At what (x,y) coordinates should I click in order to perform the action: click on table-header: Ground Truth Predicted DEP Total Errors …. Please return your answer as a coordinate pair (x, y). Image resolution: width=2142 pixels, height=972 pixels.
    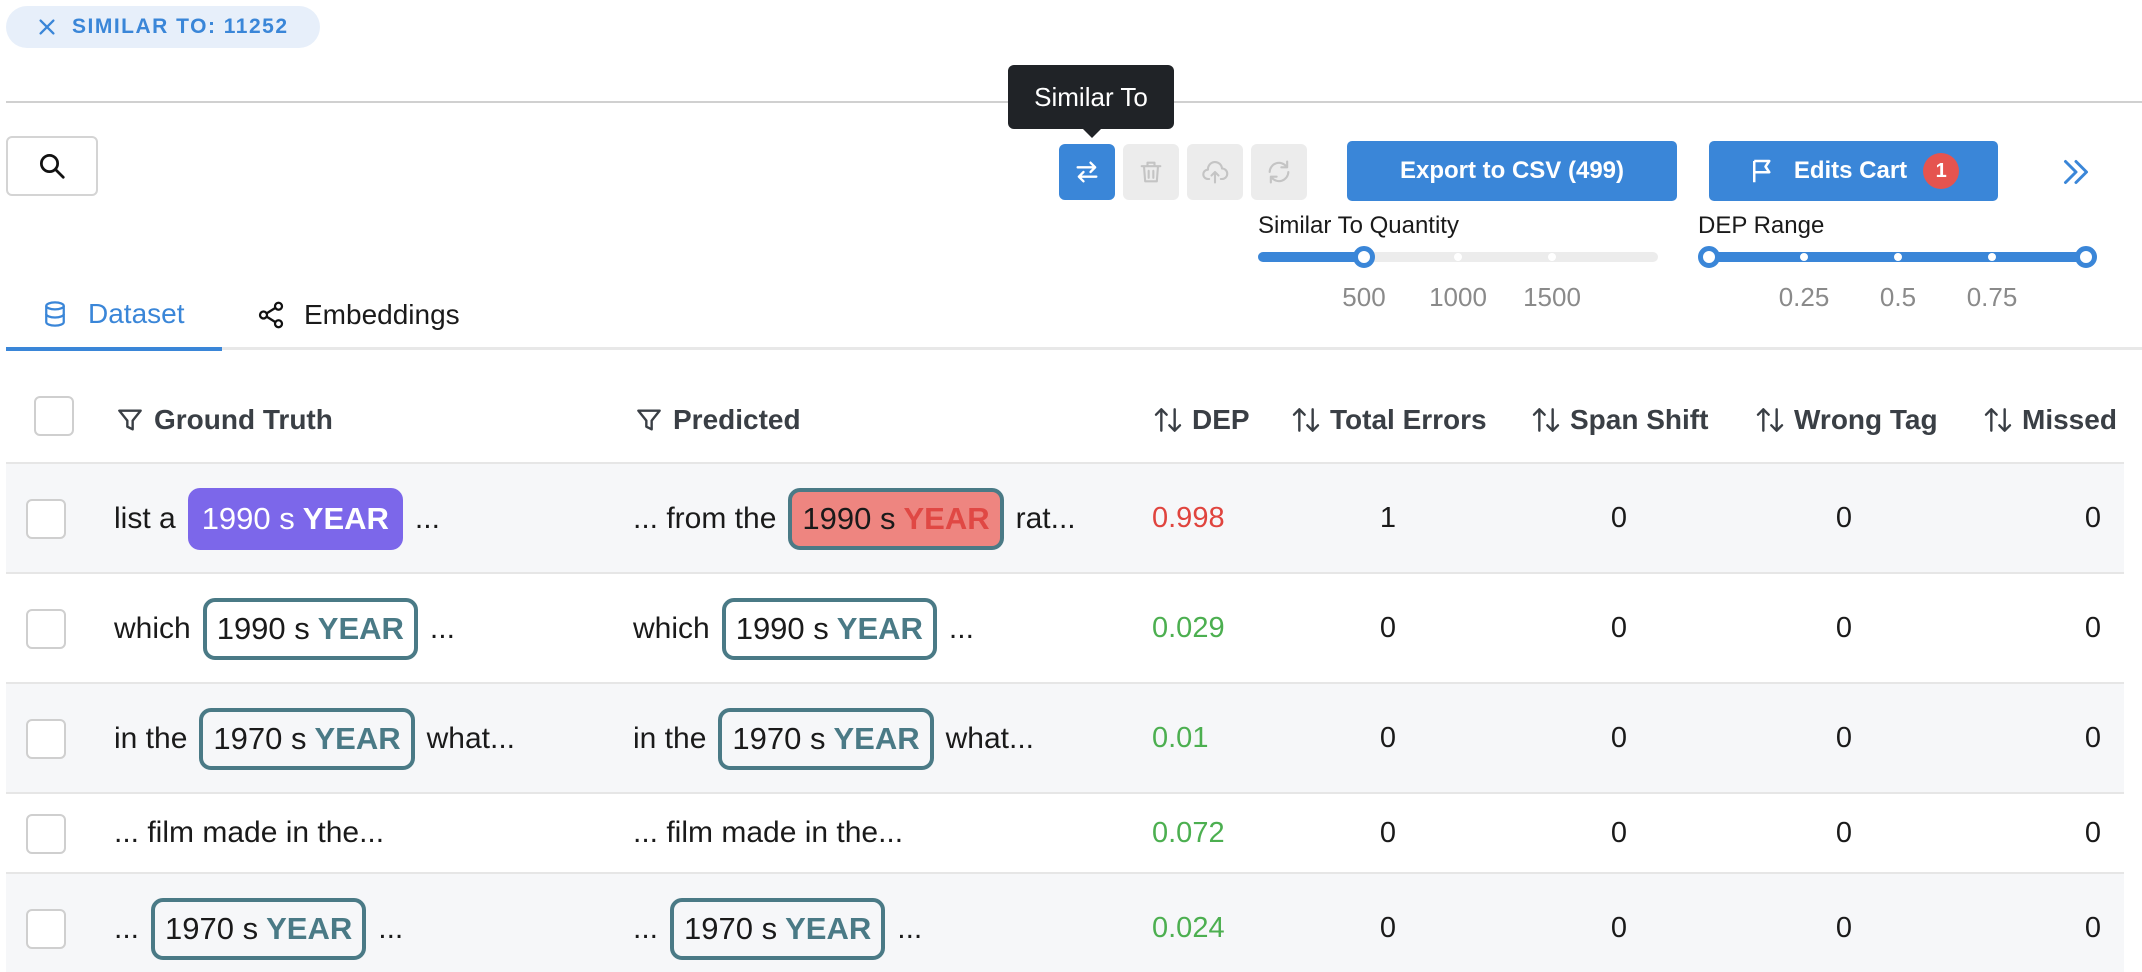
    Looking at the image, I should click on (1065, 423).